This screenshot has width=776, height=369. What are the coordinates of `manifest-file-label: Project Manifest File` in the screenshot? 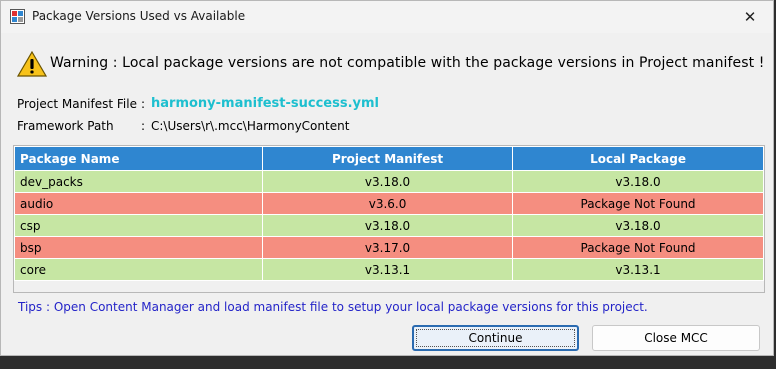 It's located at (77, 104).